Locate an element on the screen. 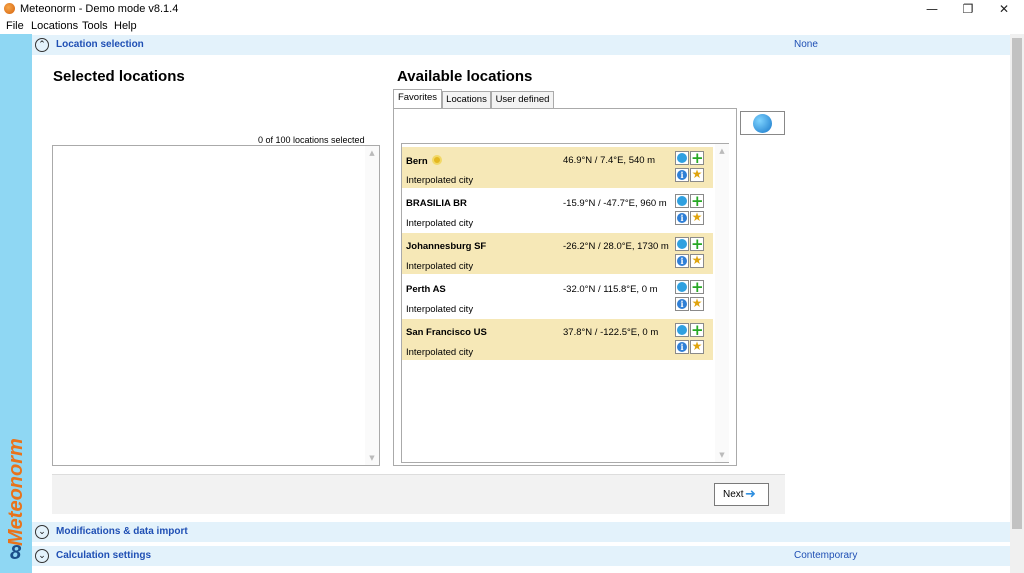  map-globe-button is located at coordinates (762, 123).